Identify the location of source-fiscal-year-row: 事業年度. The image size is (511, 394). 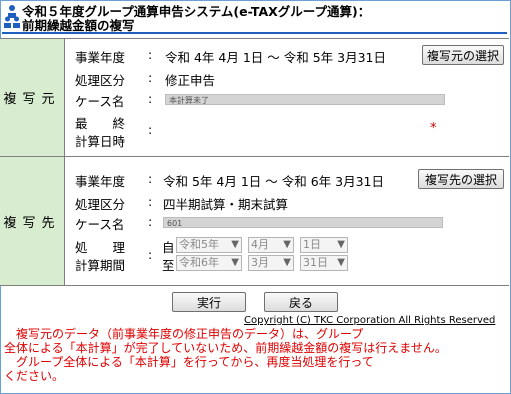
(100, 56).